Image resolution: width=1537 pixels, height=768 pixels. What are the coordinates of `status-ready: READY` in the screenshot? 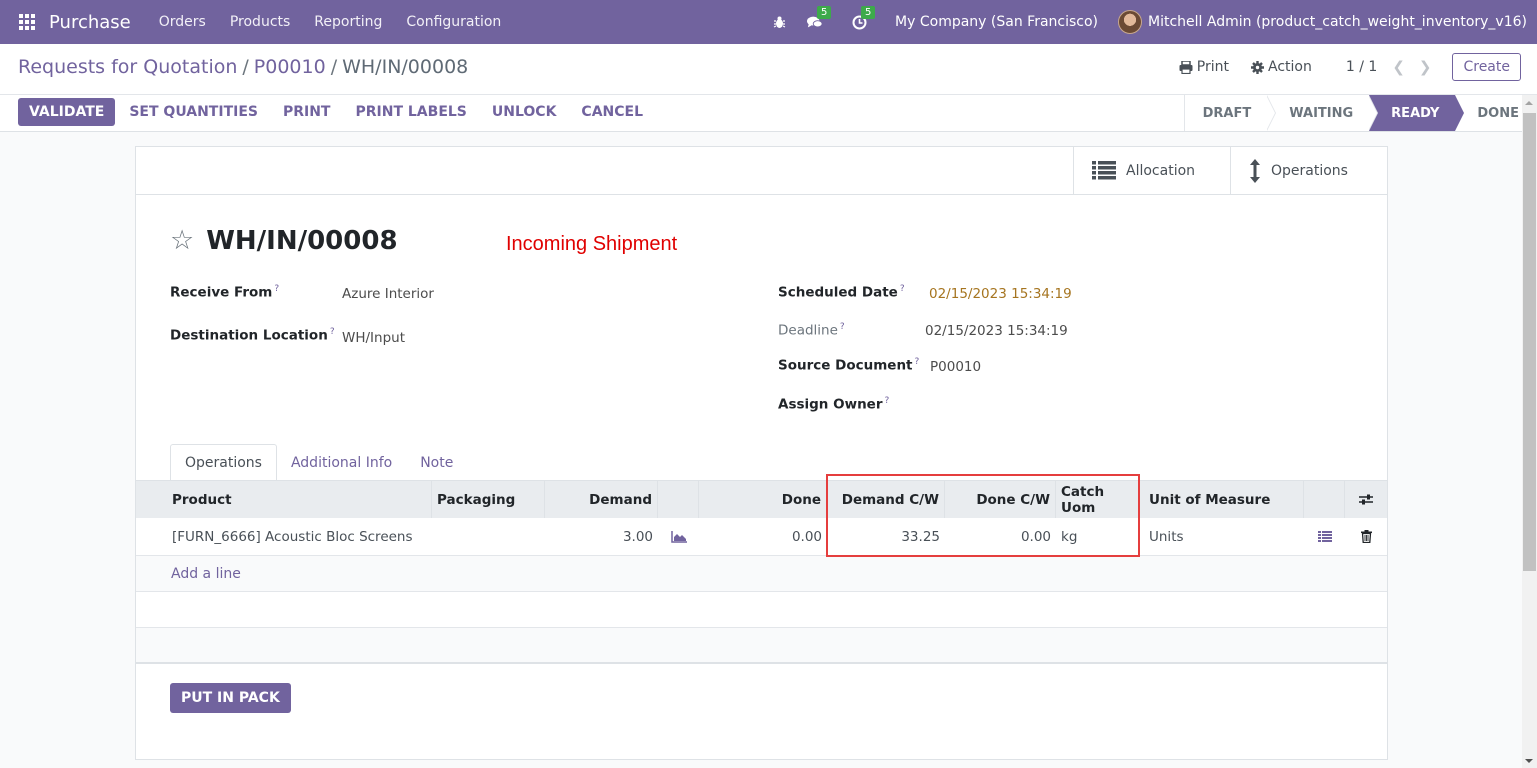 It's located at (1417, 113).